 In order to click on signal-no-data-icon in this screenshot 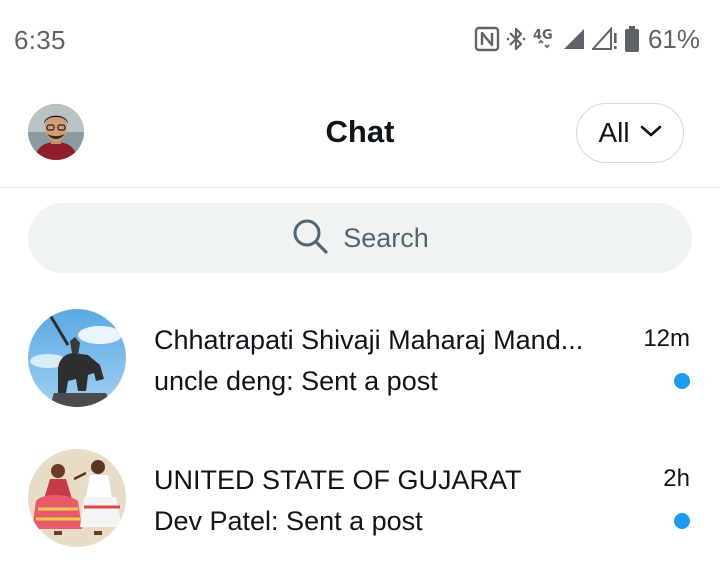, I will do `click(604, 39)`.